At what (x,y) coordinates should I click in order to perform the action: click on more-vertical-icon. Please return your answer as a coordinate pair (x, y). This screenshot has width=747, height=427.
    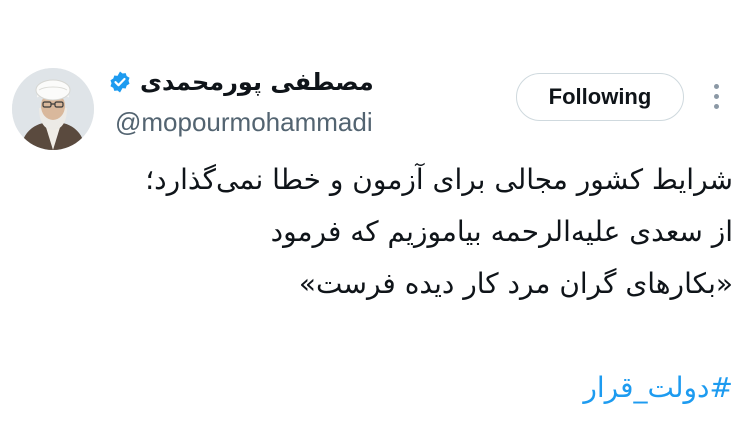
    Looking at the image, I should click on (716, 96).